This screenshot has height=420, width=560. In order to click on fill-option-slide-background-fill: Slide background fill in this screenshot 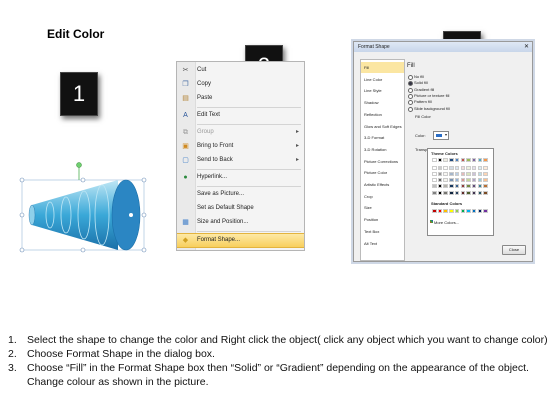, I will do `click(458, 109)`.